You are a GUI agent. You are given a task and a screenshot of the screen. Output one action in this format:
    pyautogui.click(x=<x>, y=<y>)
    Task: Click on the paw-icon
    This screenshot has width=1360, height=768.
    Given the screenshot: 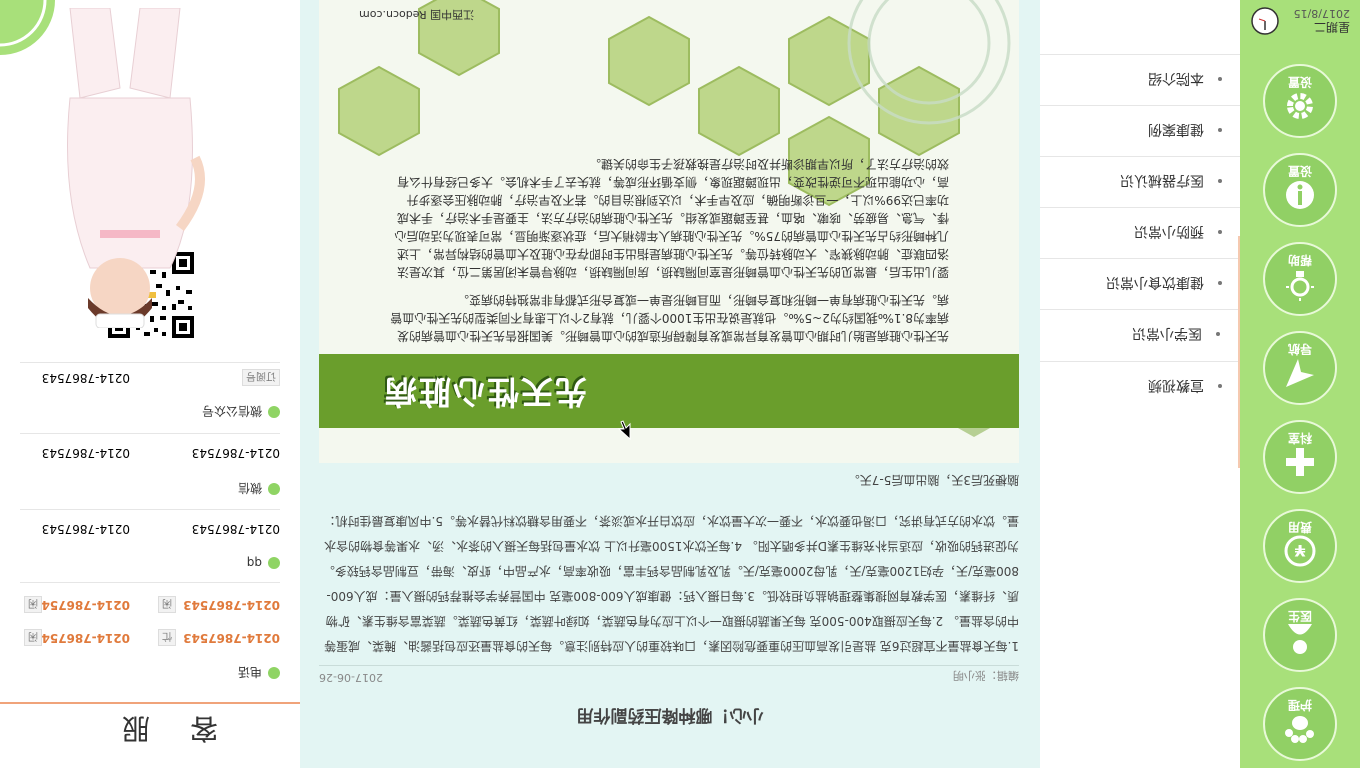 What is the action you would take?
    pyautogui.click(x=1300, y=729)
    